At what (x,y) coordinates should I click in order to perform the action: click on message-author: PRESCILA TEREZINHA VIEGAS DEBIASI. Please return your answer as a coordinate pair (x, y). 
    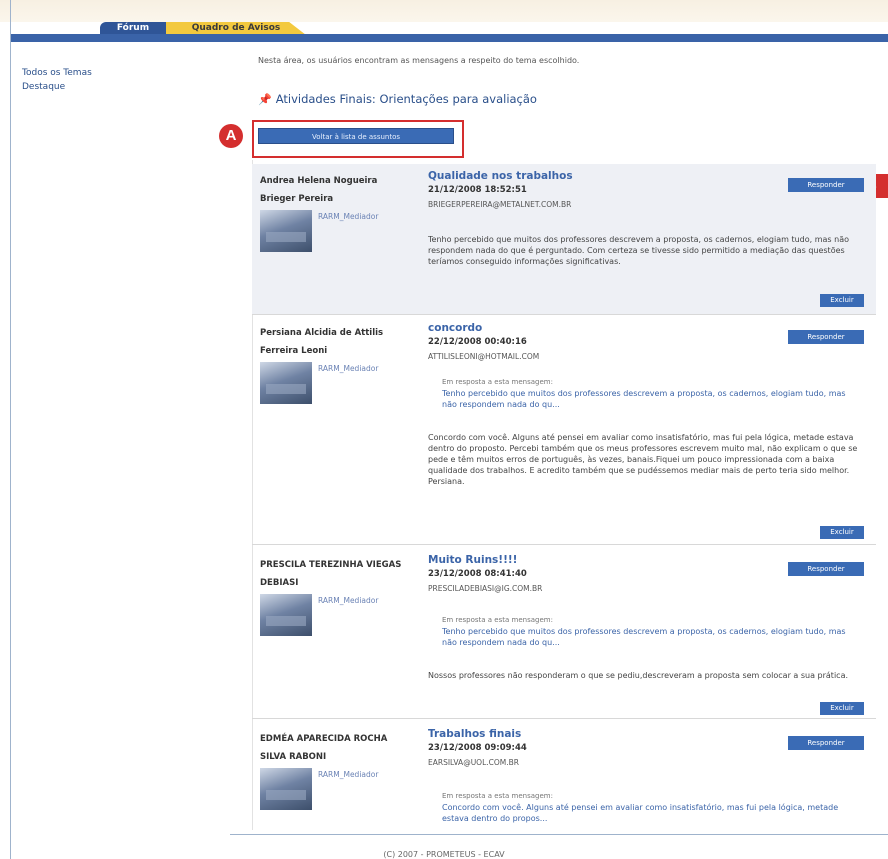
    Looking at the image, I should click on (331, 574).